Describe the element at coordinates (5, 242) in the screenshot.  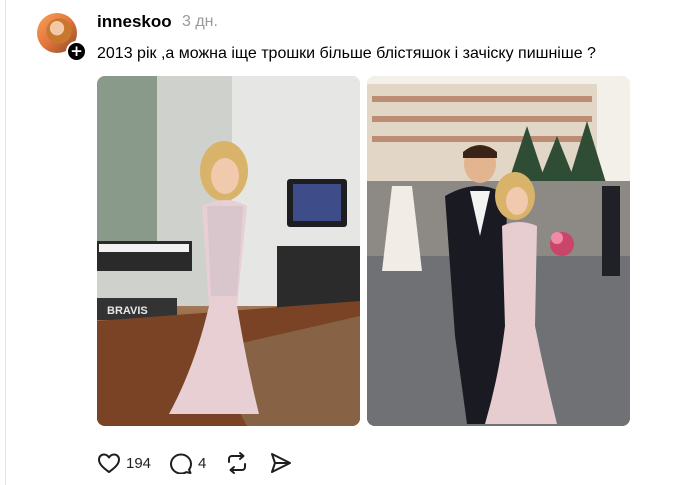
I see `column-divider` at that location.